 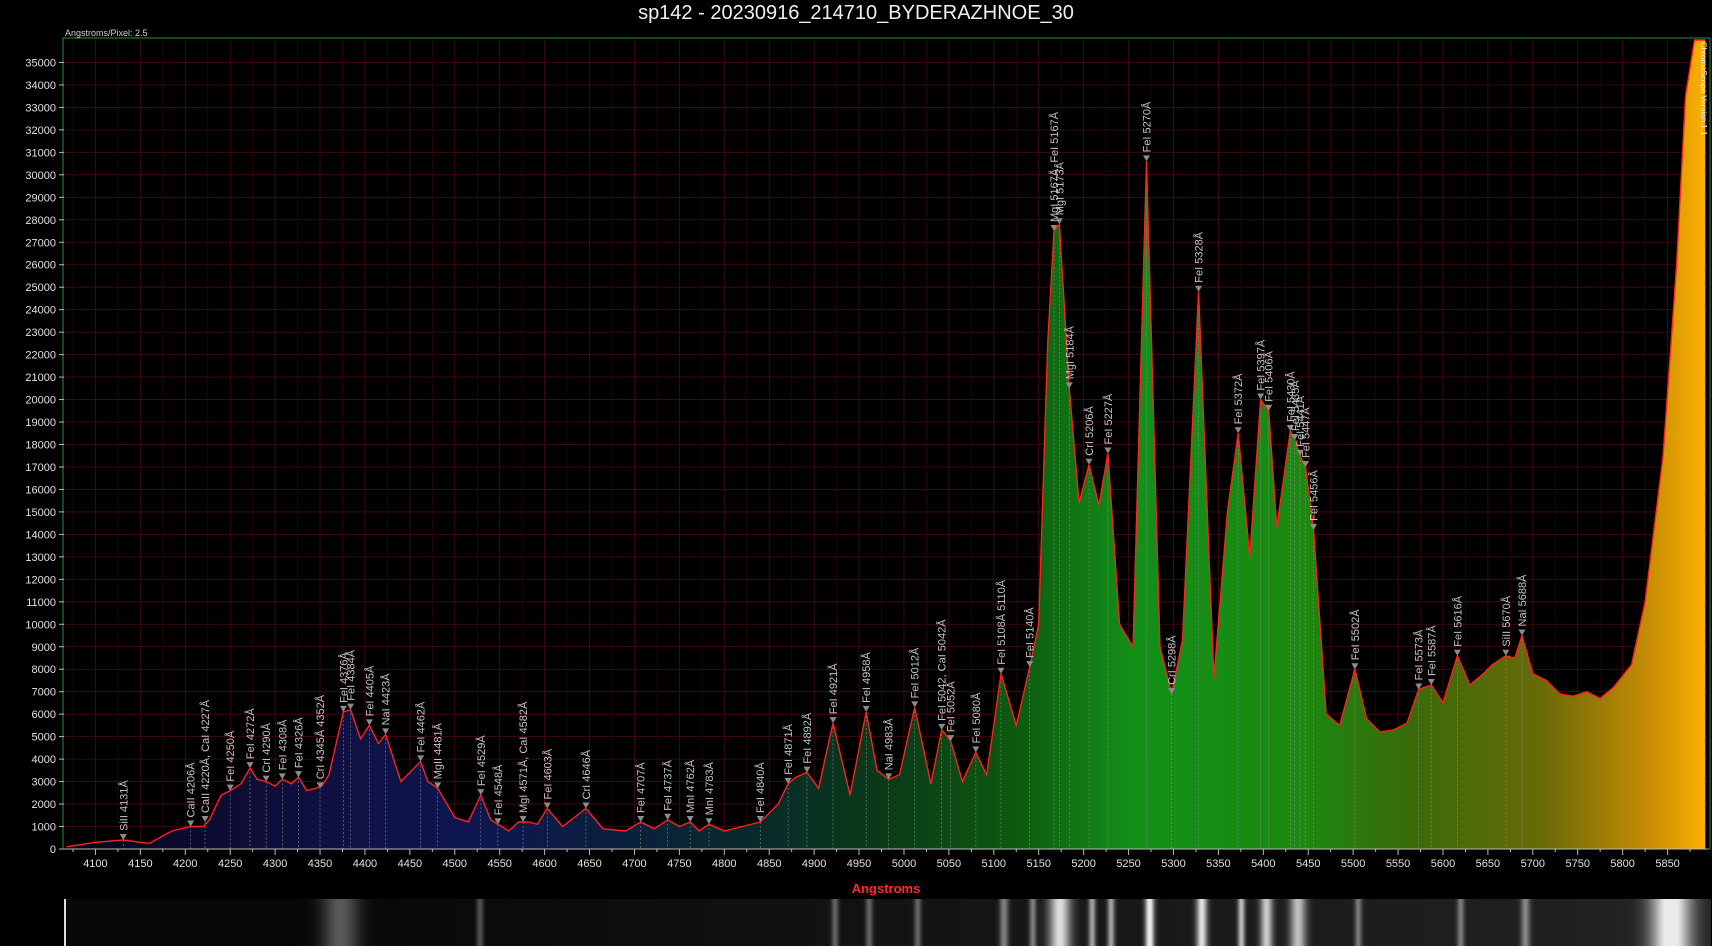 I want to click on x-tick-label: 5050, so click(x=949, y=864).